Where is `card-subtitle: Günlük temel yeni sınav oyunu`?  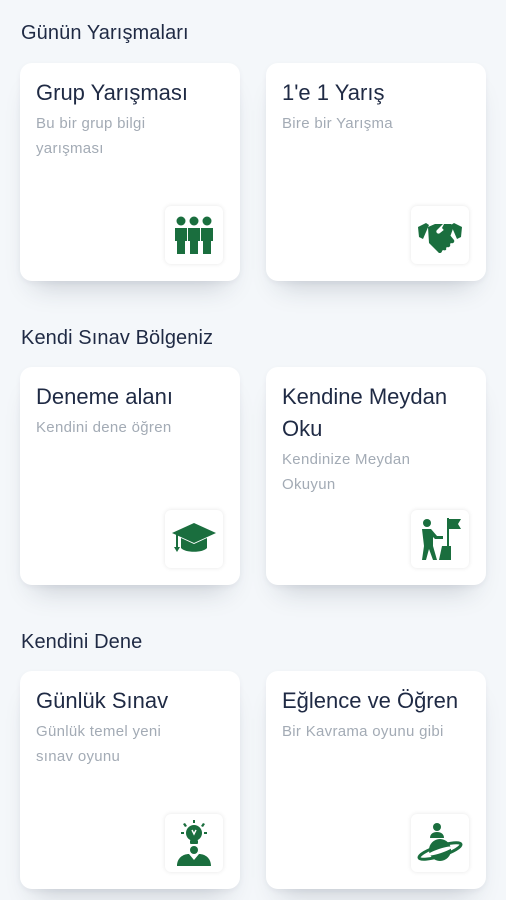 card-subtitle: Günlük temel yeni sınav oyunu is located at coordinates (99, 744).